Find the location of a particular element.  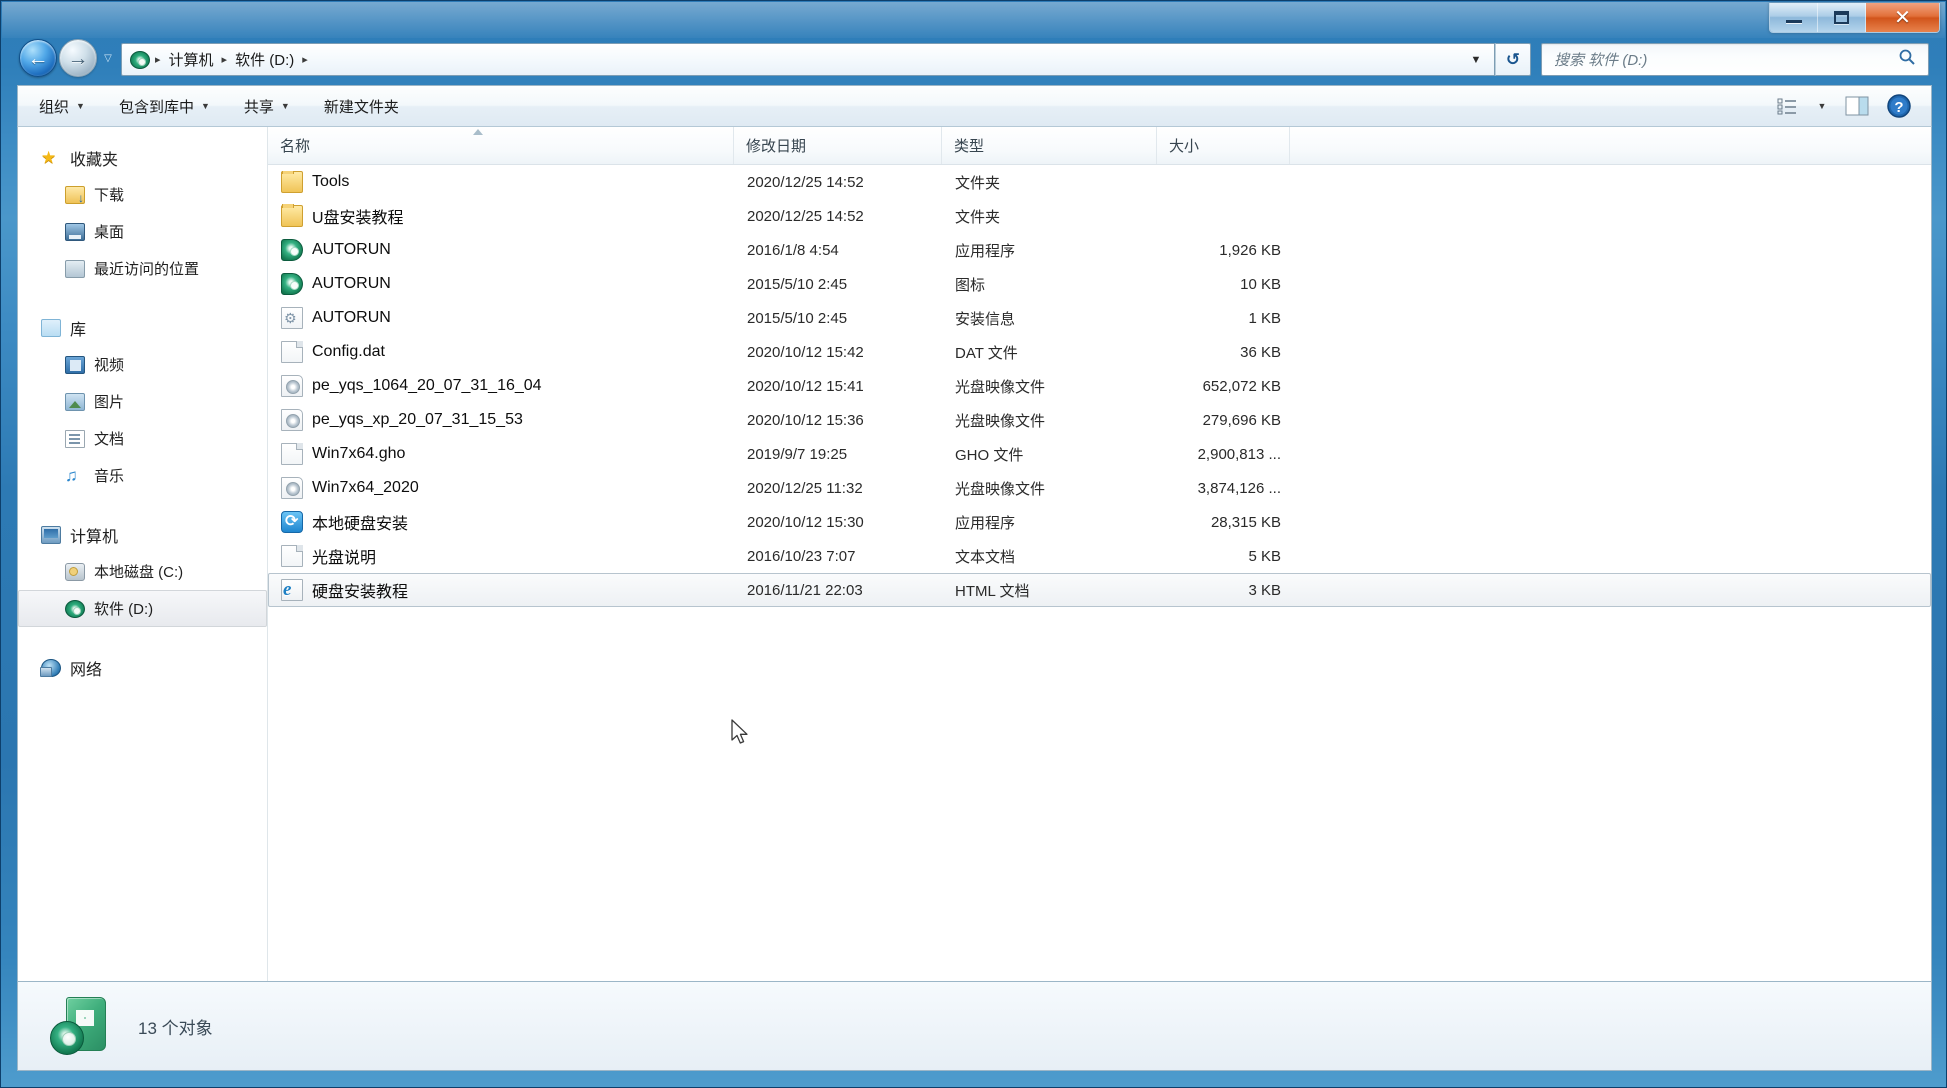

file-date-cell: 2019/9/7 19:25 is located at coordinates (797, 454).